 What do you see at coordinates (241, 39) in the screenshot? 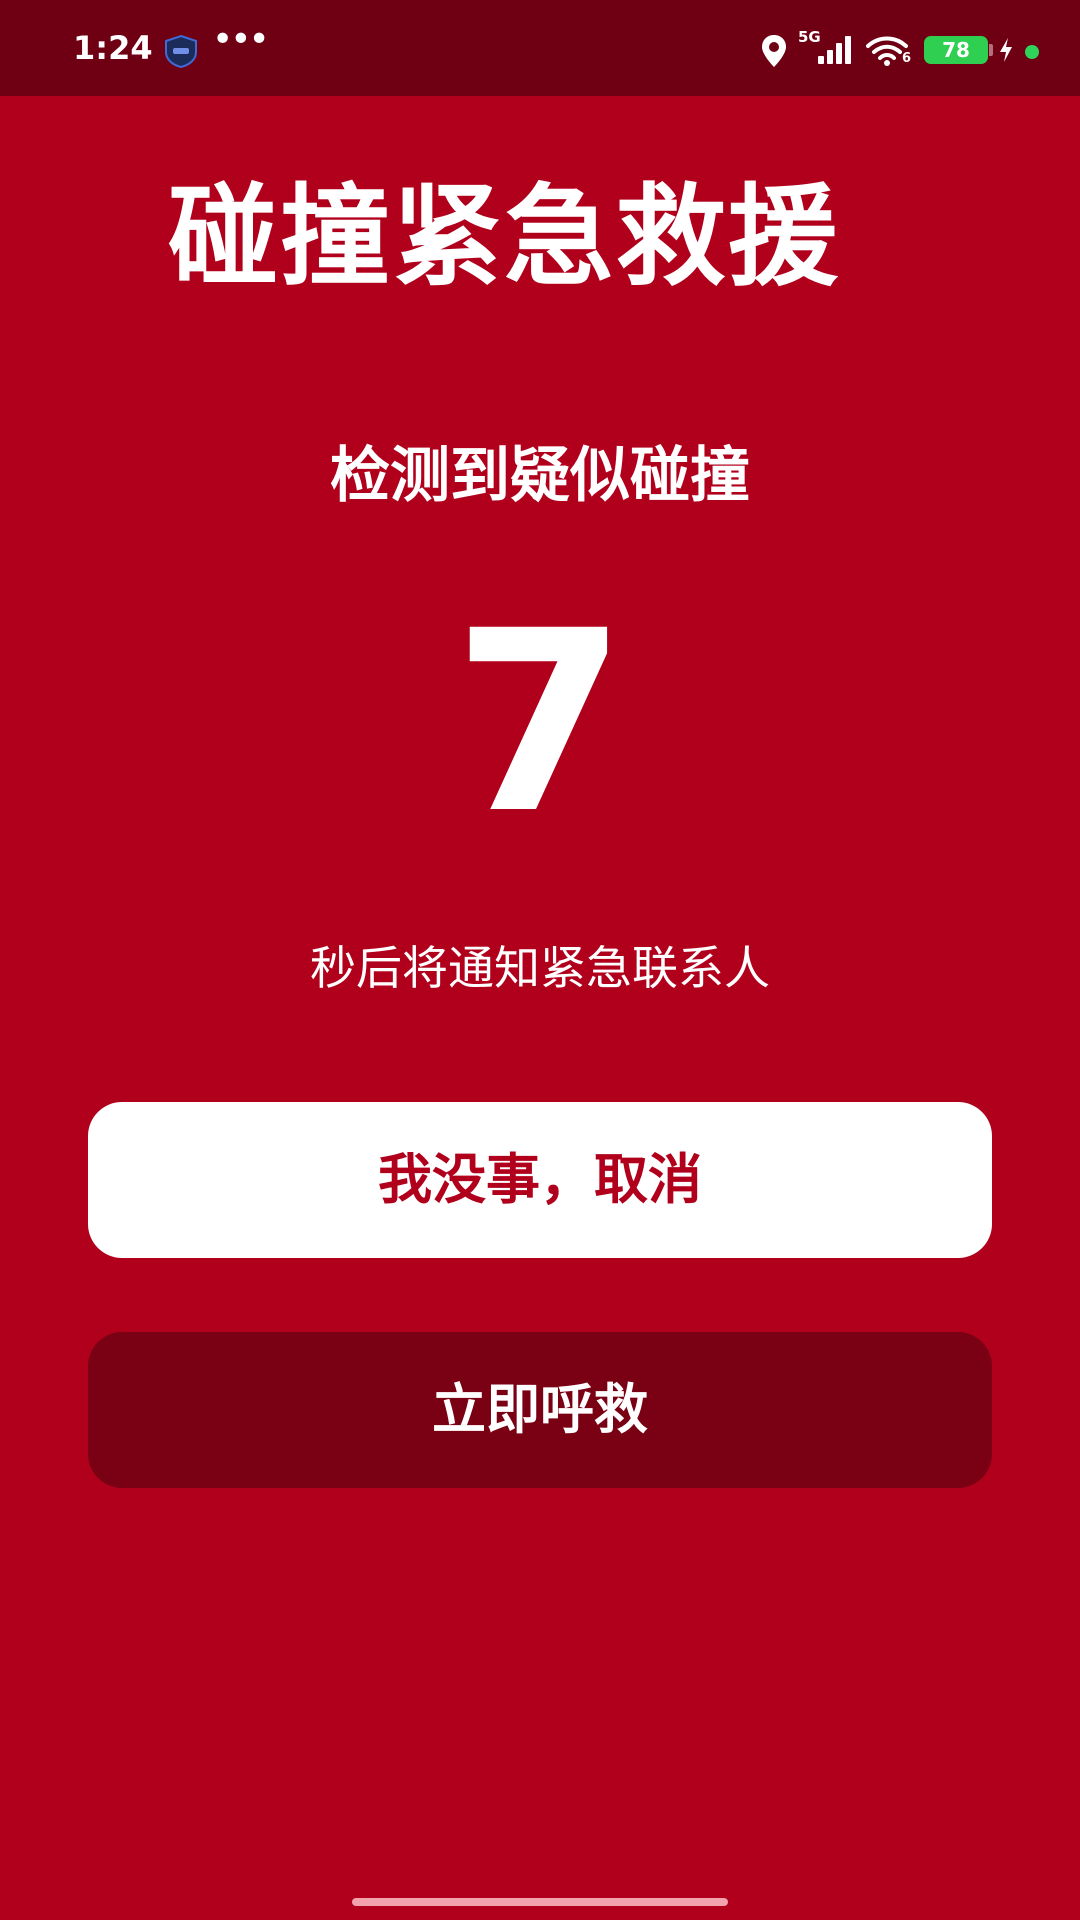
I see `more-notifications-indicator: •••` at bounding box center [241, 39].